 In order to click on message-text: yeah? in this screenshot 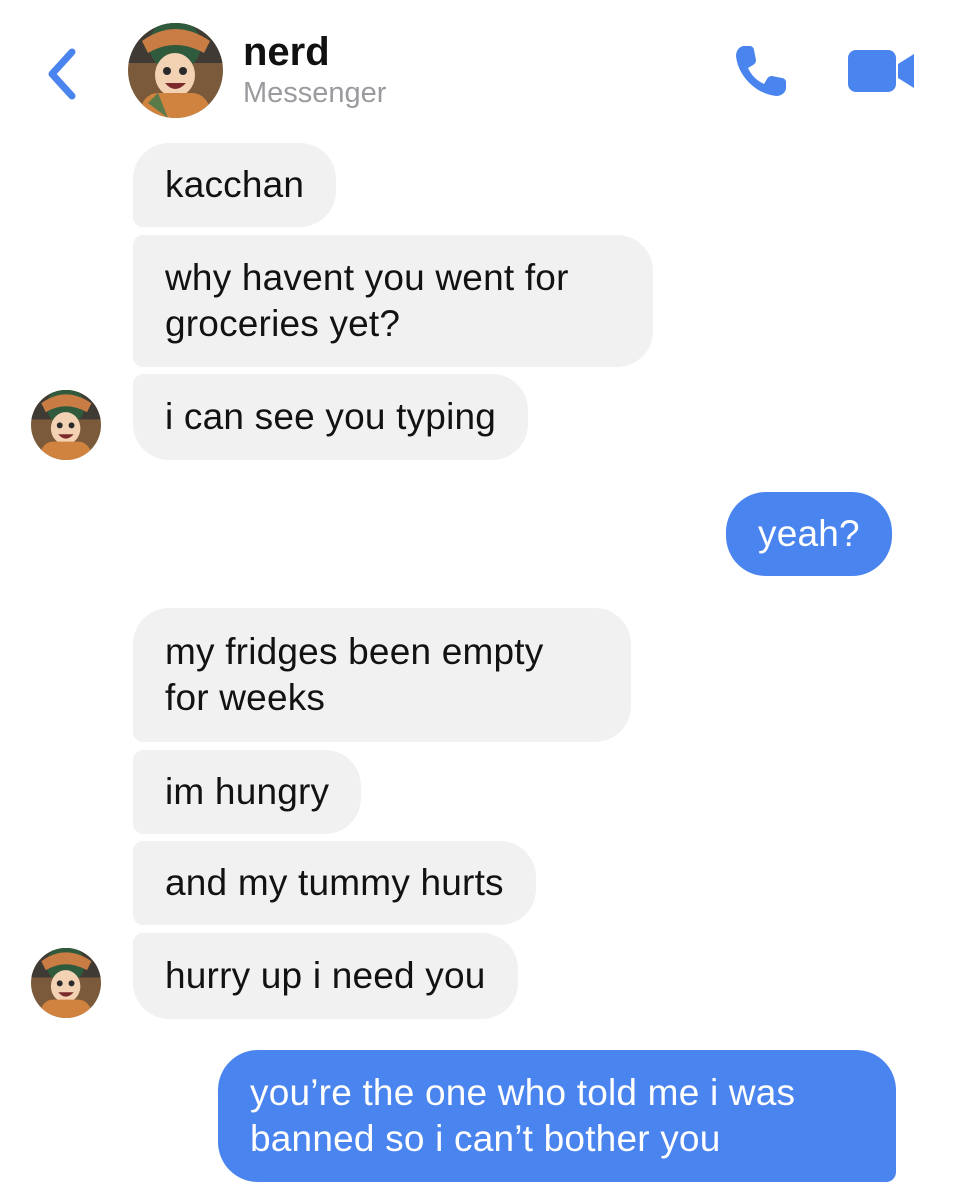, I will do `click(809, 533)`.